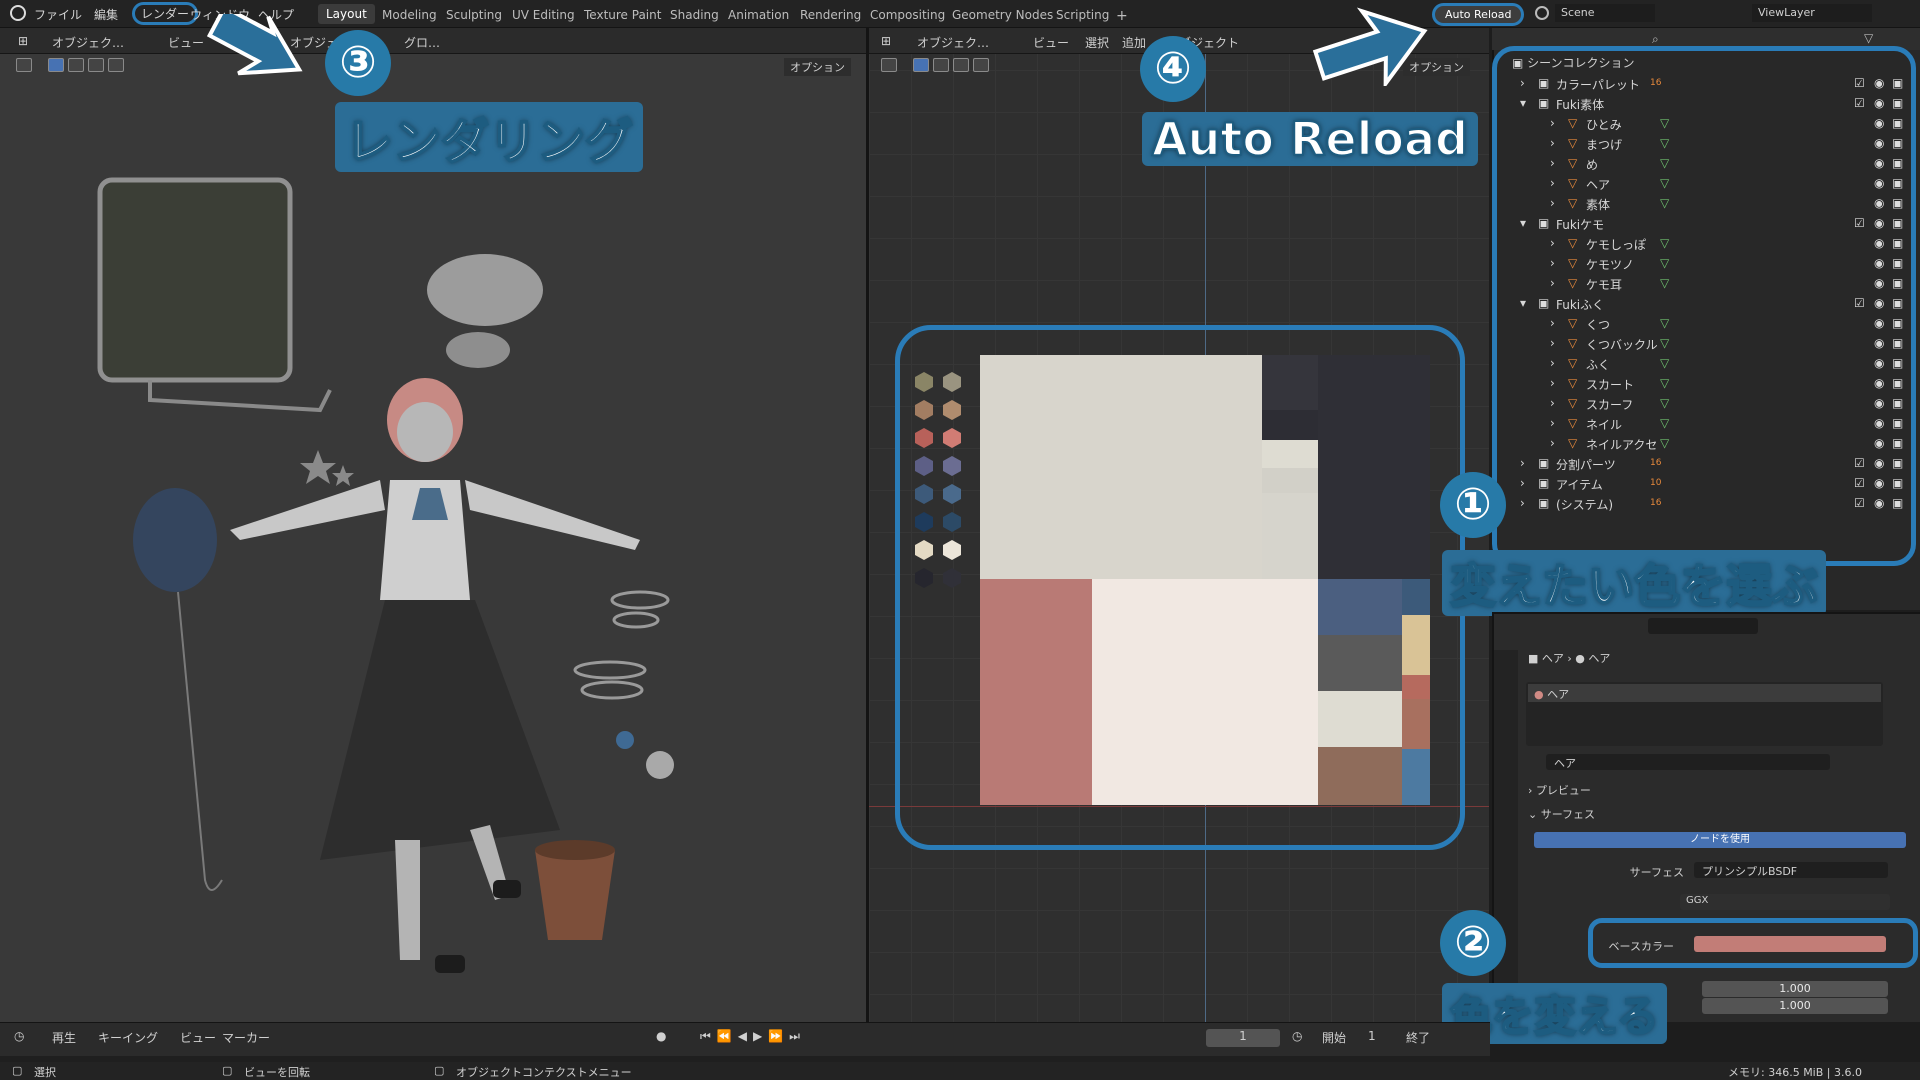 The image size is (1920, 1080). Describe the element at coordinates (1790, 944) in the screenshot. I see `base-color-swatch` at that location.